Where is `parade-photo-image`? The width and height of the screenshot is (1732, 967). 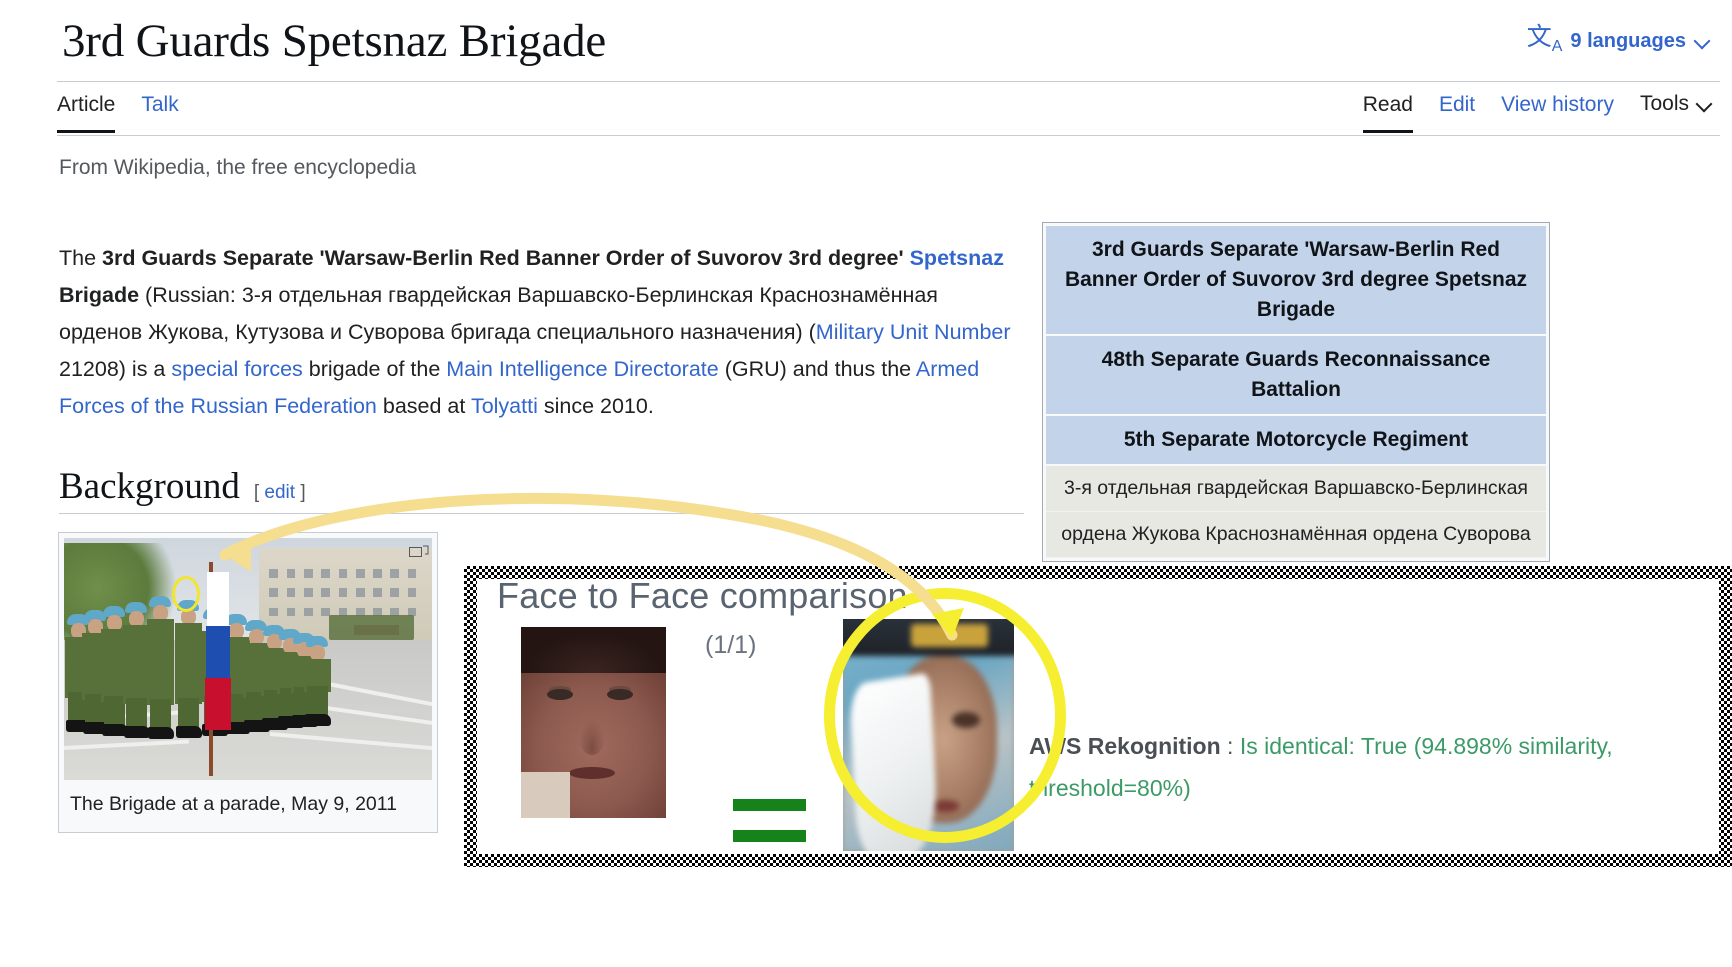
parade-photo-image is located at coordinates (248, 659).